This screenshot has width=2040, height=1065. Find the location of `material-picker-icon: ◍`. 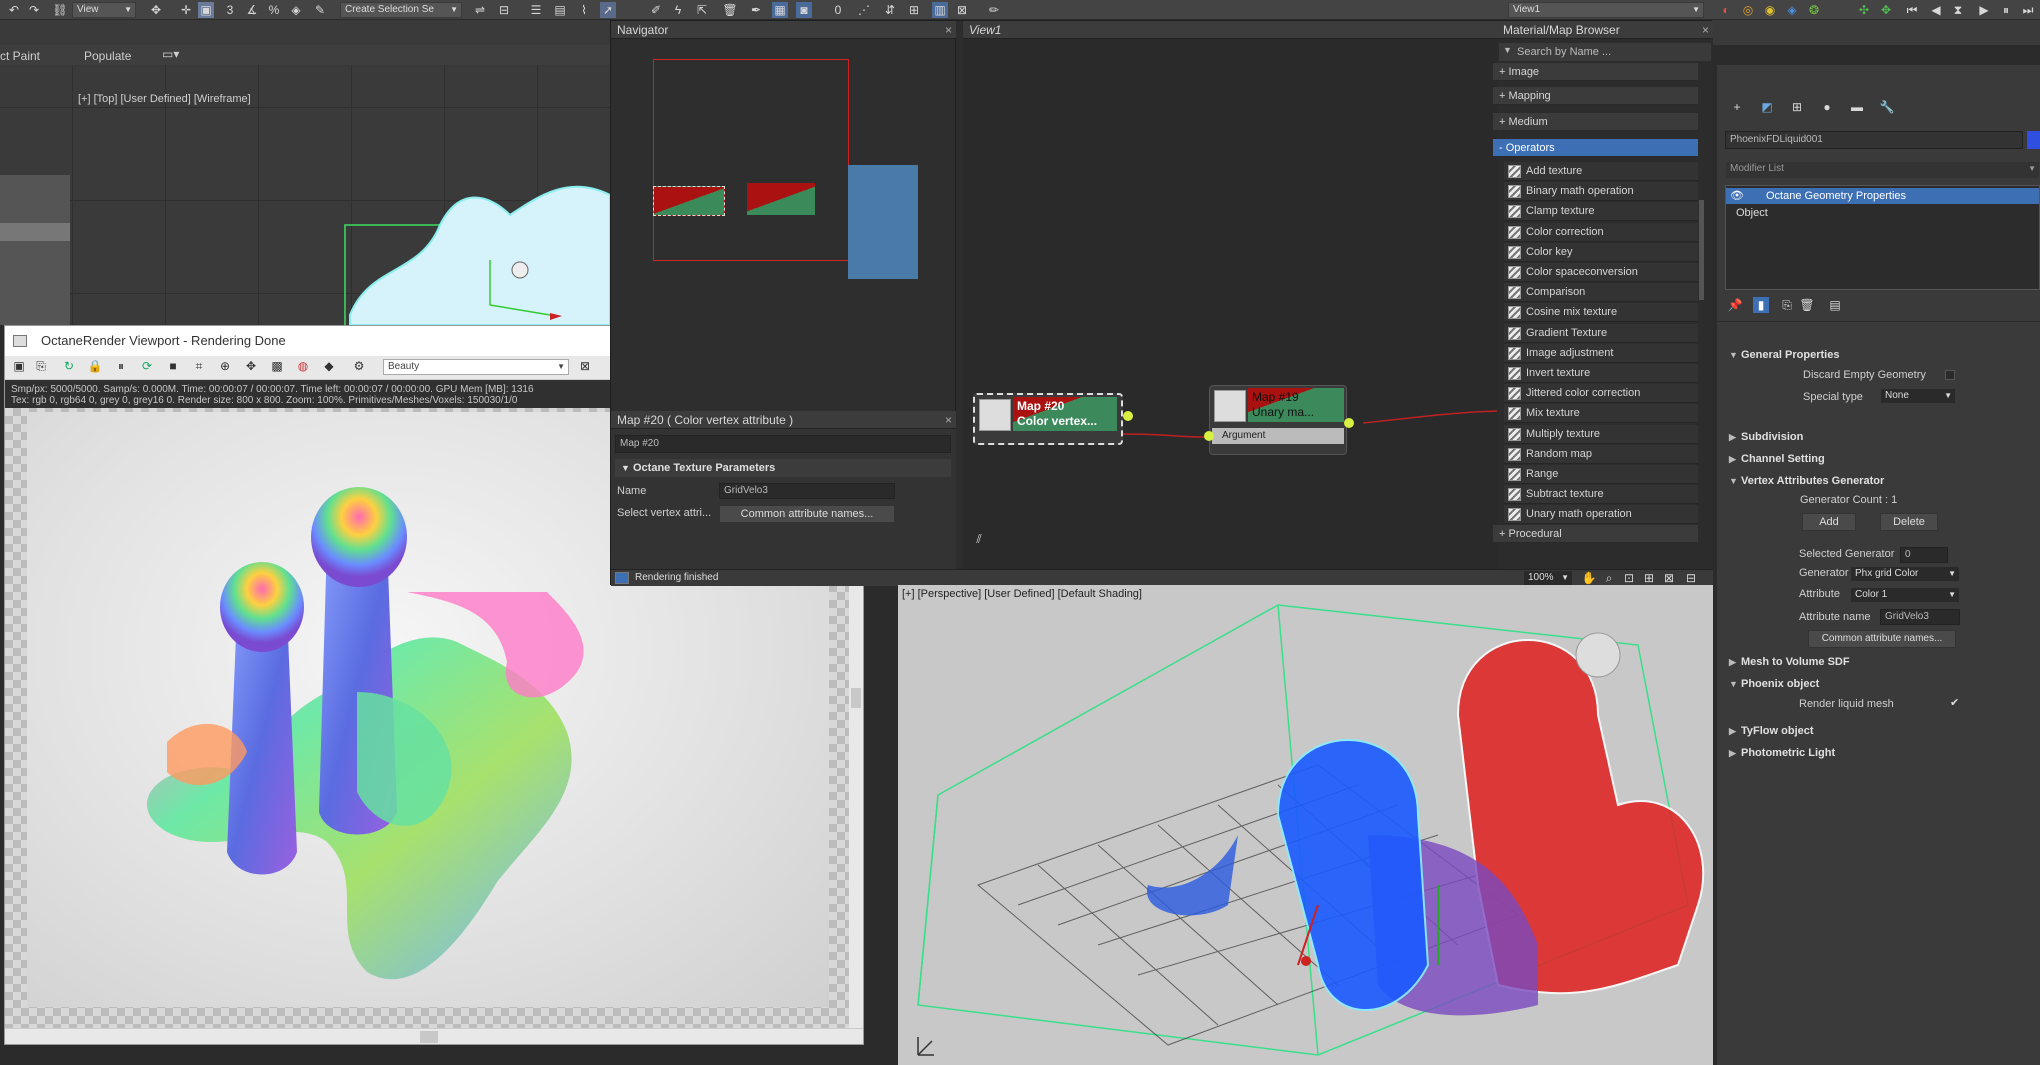

material-picker-icon: ◍ is located at coordinates (303, 366).